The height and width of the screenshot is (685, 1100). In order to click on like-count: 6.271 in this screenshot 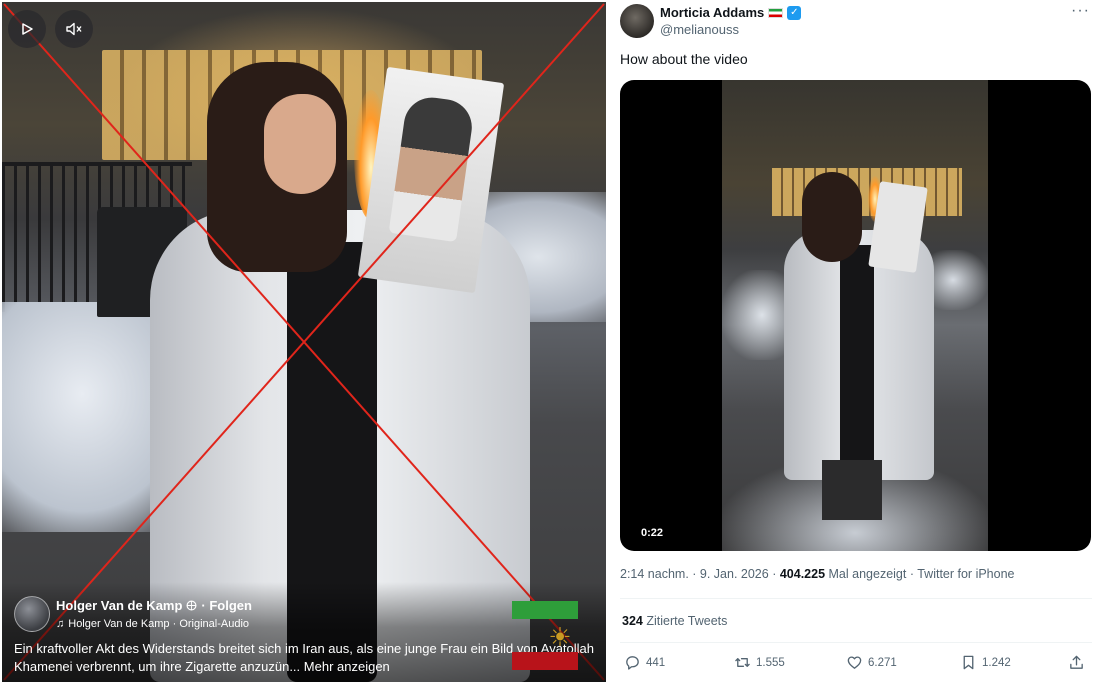, I will do `click(882, 662)`.